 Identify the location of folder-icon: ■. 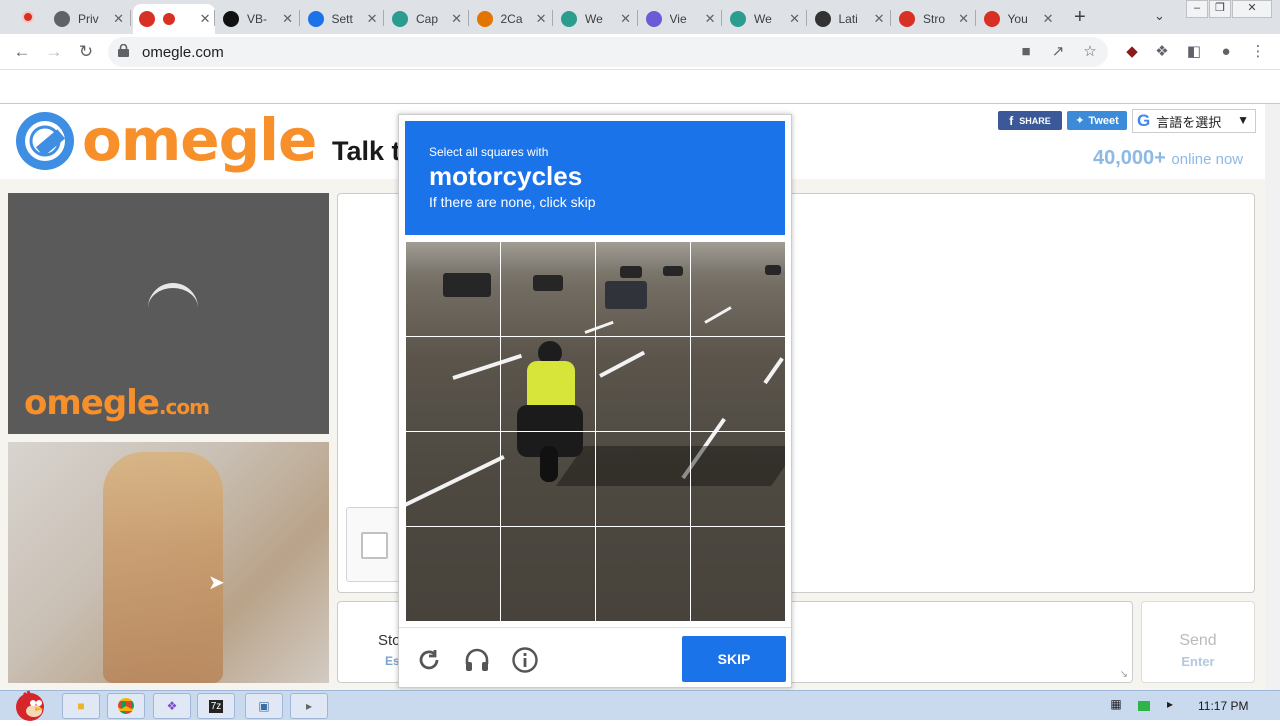
(81, 706).